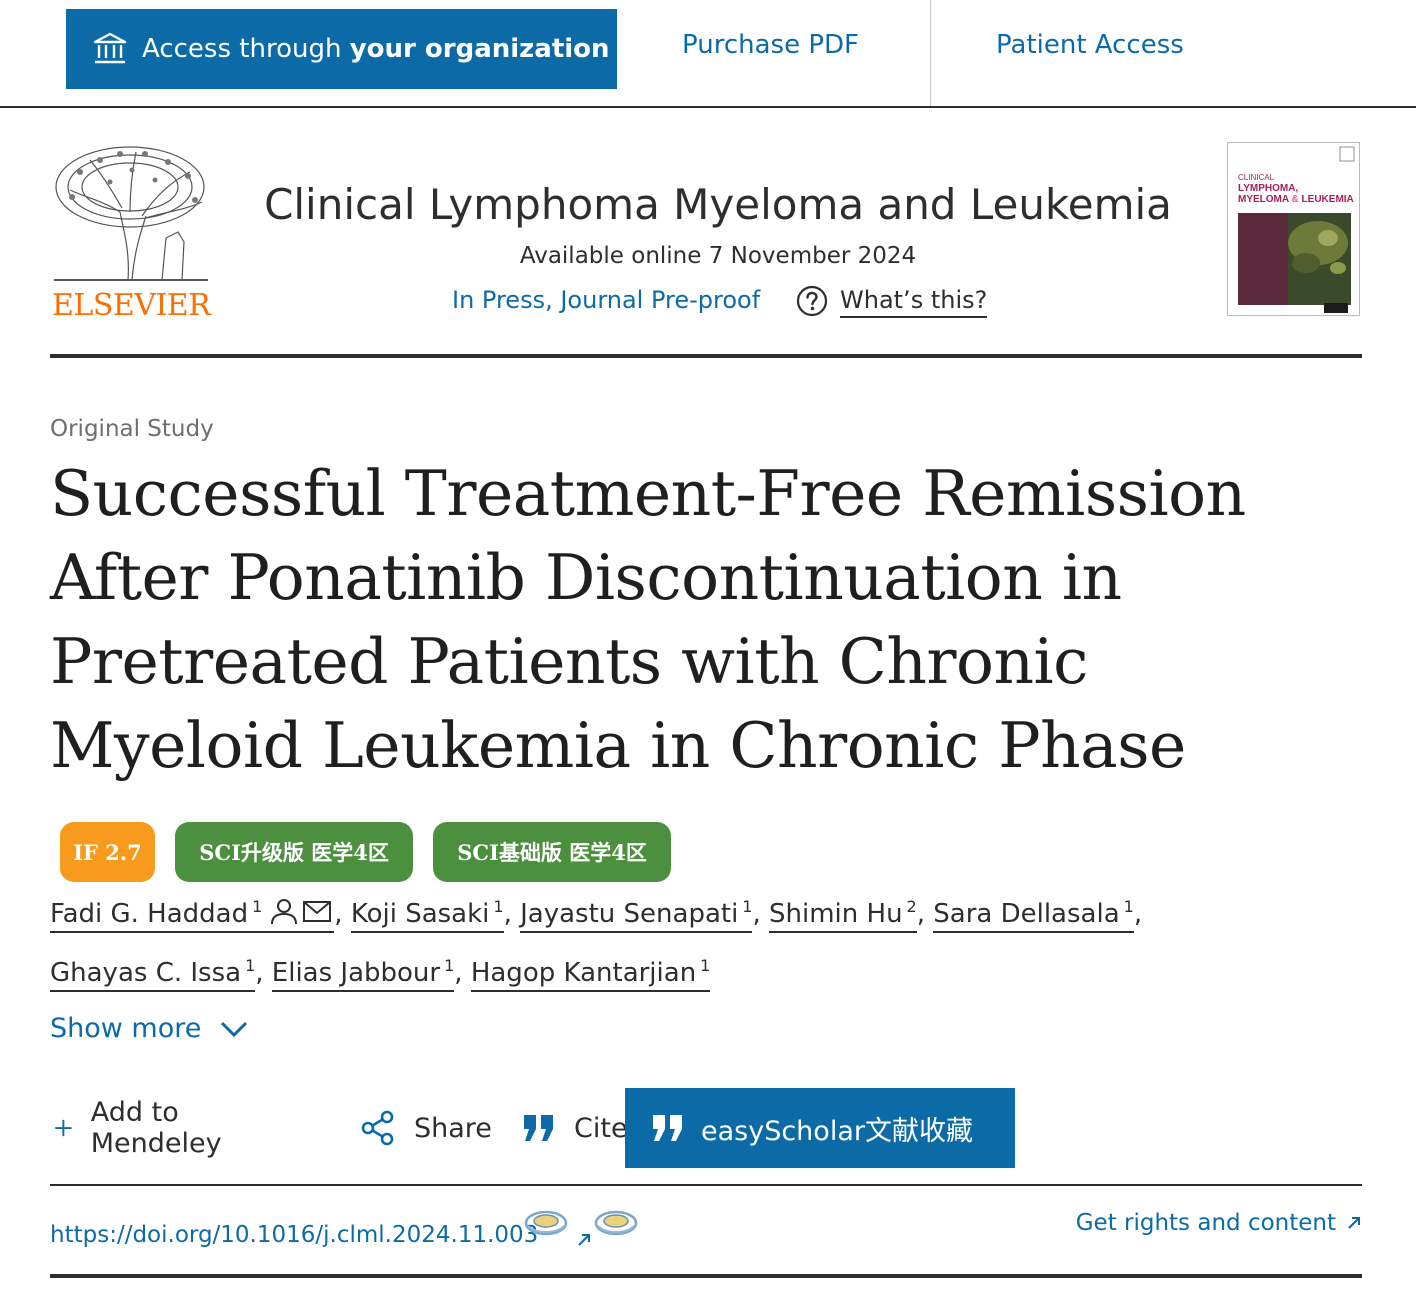 The width and height of the screenshot is (1416, 1314). What do you see at coordinates (156, 1128) in the screenshot?
I see `mendeley-label: Add to Mendeley` at bounding box center [156, 1128].